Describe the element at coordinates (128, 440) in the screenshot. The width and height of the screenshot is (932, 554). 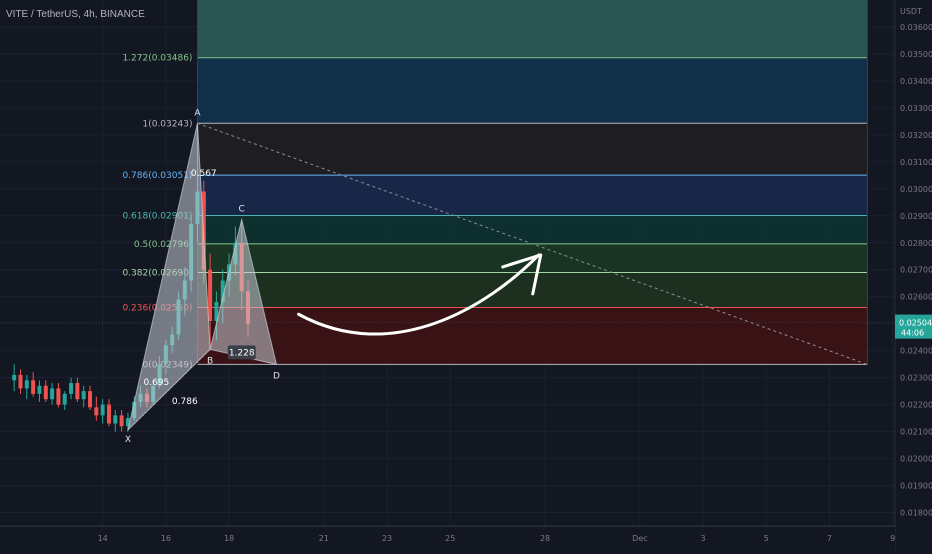
I see `pattern-point-label: X` at that location.